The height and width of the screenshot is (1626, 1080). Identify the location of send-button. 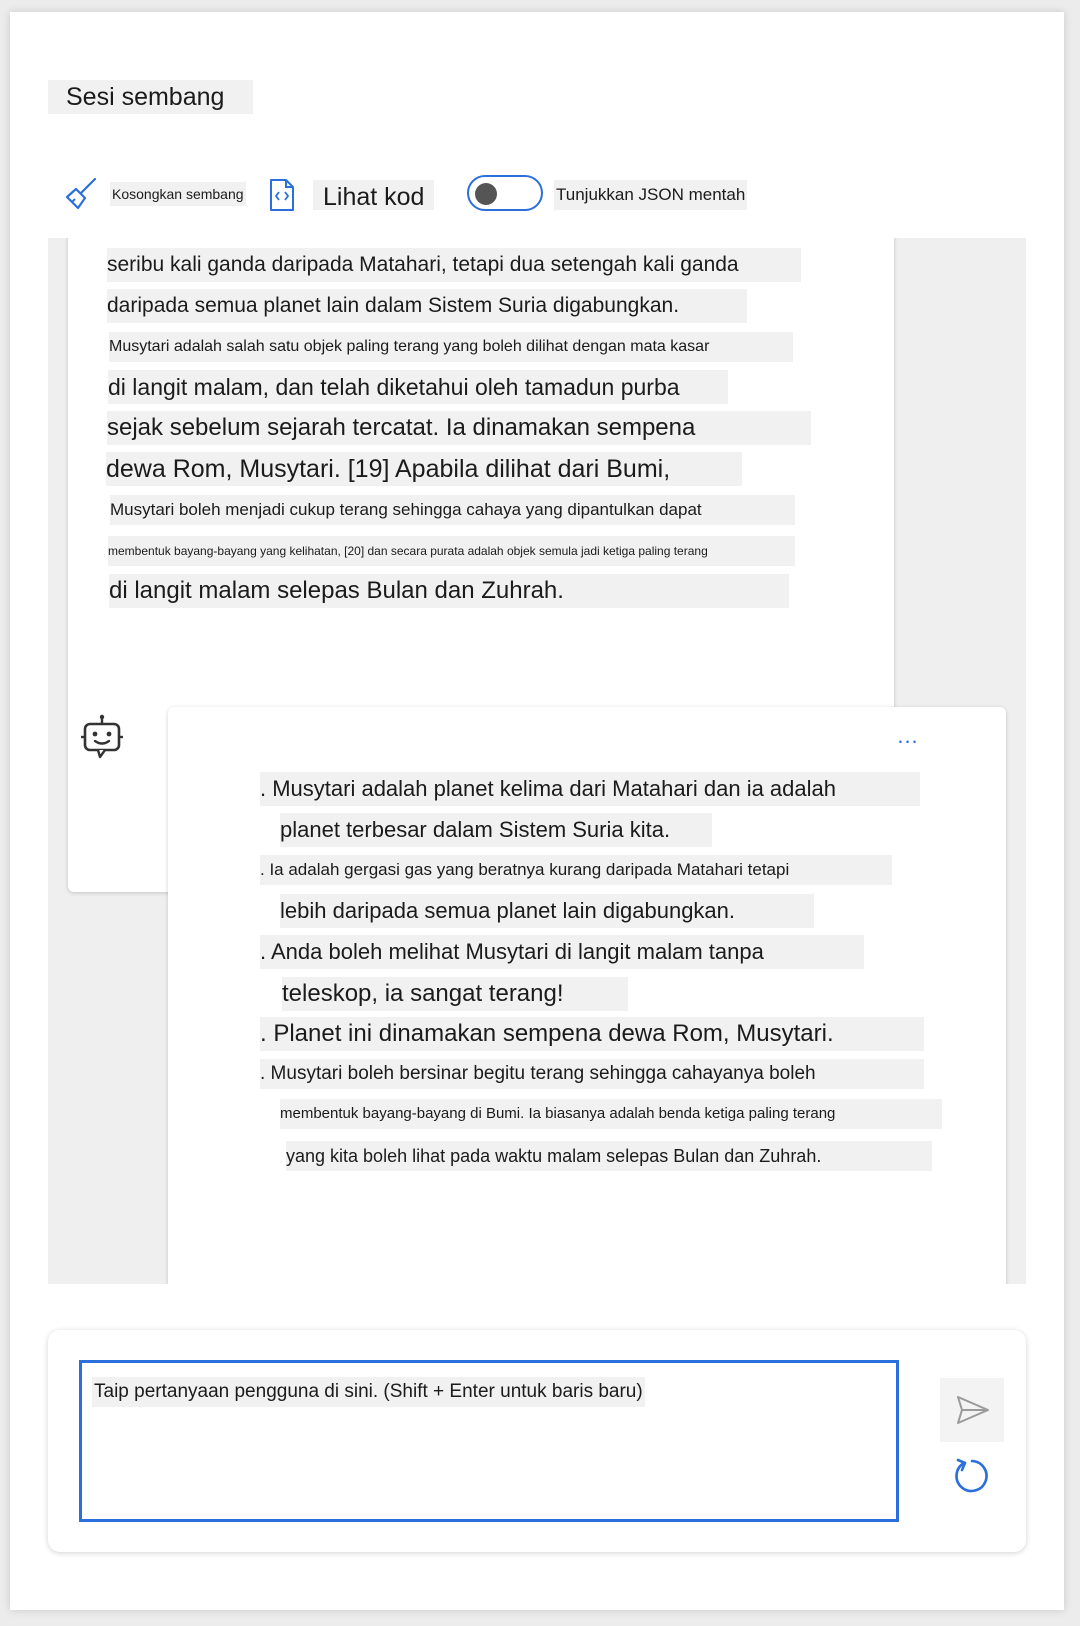
(972, 1410).